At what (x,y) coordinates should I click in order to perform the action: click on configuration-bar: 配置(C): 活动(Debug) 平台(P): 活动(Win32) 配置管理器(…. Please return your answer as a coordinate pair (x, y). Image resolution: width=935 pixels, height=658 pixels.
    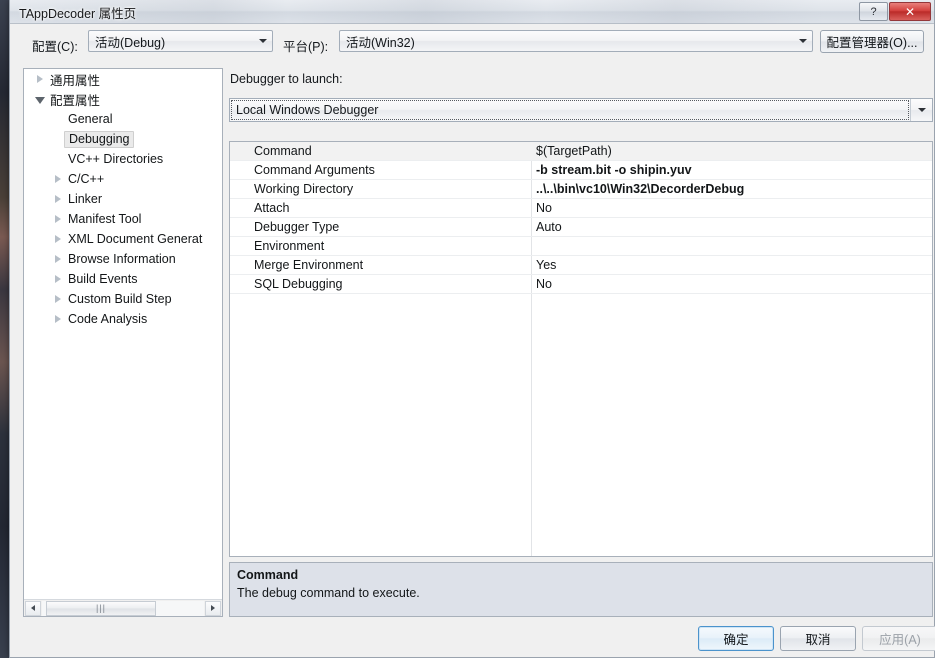
    Looking at the image, I should click on (472, 45).